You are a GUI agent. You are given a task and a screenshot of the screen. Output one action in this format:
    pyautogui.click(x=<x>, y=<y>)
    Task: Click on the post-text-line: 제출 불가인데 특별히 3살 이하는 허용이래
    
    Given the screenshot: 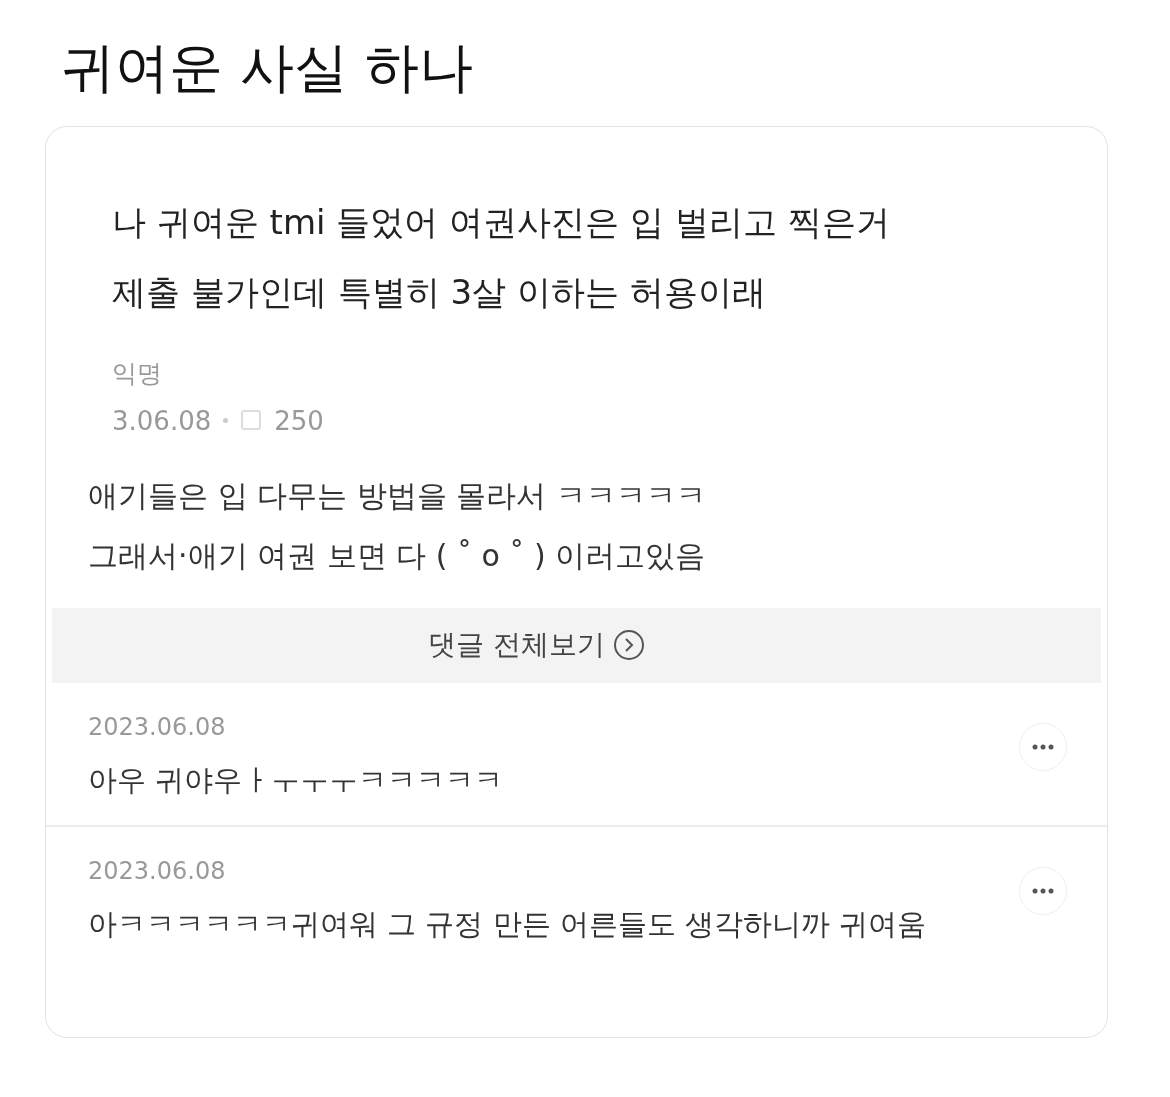 What is the action you would take?
    pyautogui.click(x=439, y=292)
    